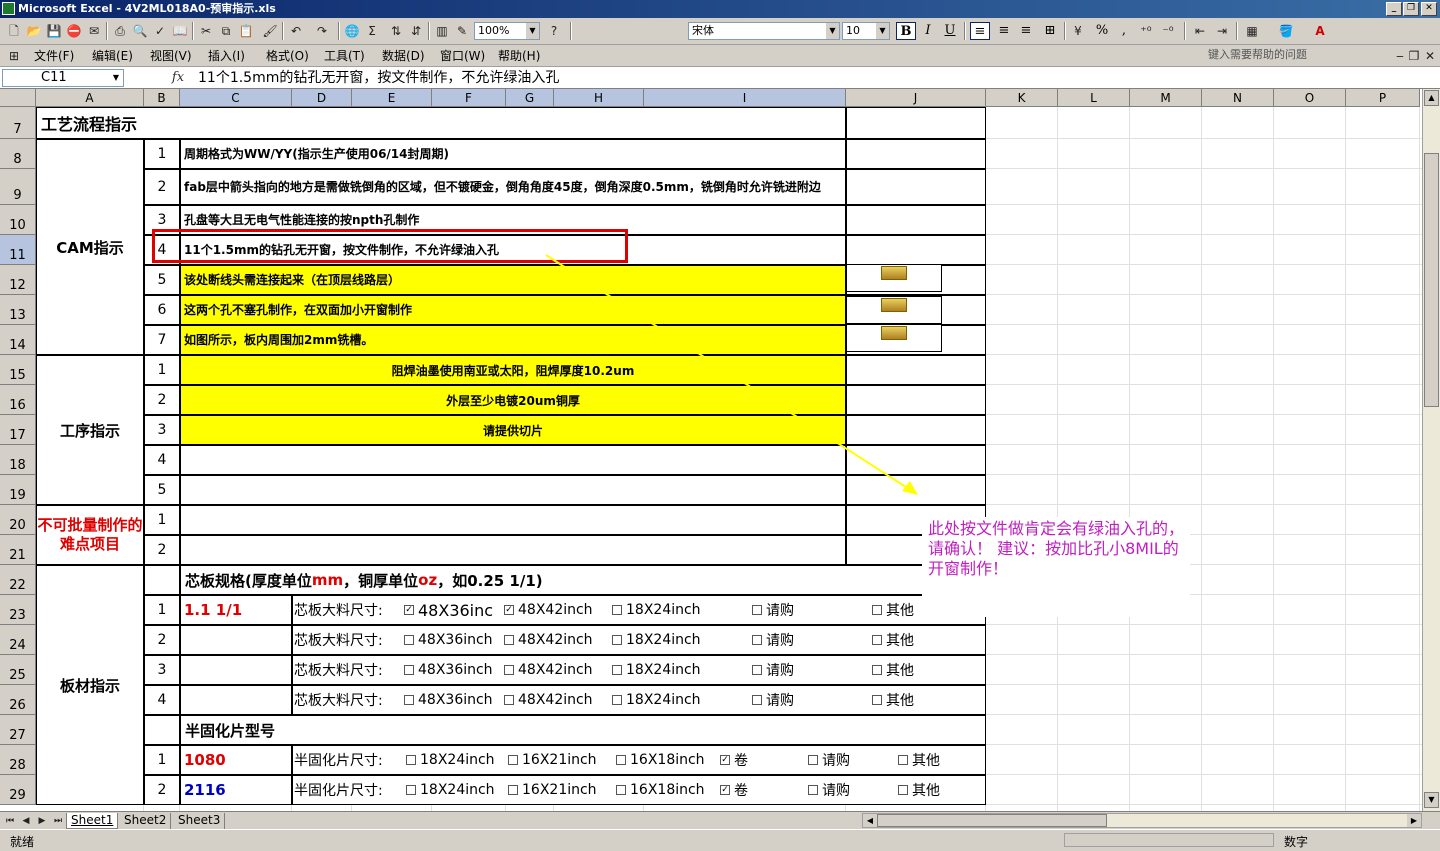 Image resolution: width=1440 pixels, height=851 pixels. I want to click on row-header-9: 9, so click(18, 187).